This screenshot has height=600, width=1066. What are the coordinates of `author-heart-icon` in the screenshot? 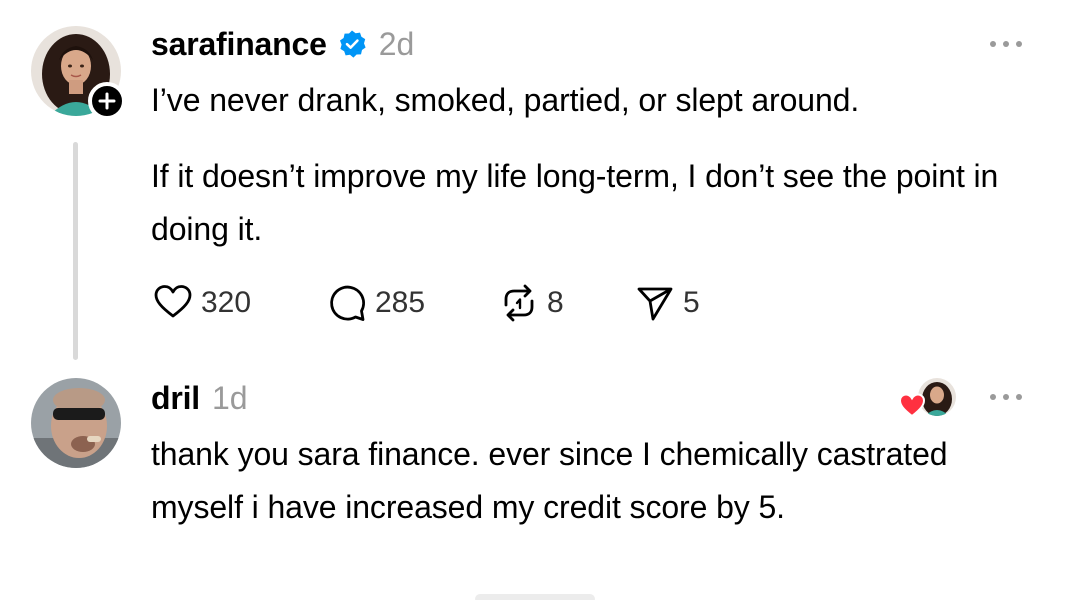 It's located at (912, 405).